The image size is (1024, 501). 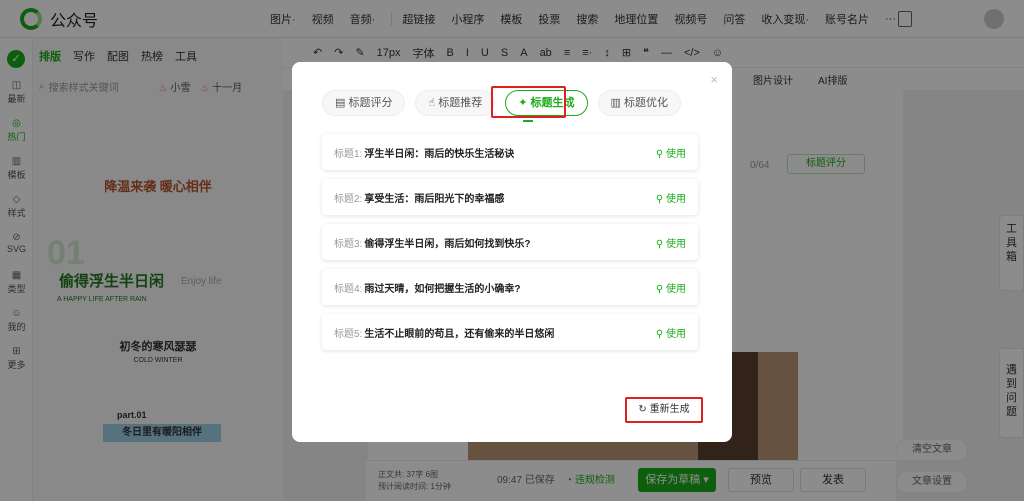 What do you see at coordinates (370, 103) in the screenshot?
I see `tab-label: 标题评分` at bounding box center [370, 103].